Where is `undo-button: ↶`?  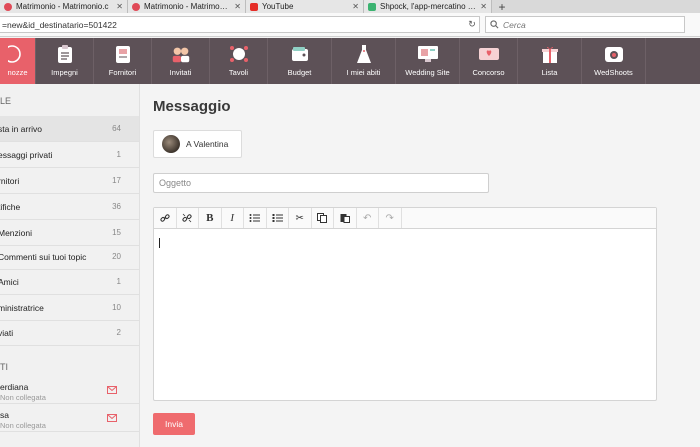
undo-button: ↶ is located at coordinates (368, 218).